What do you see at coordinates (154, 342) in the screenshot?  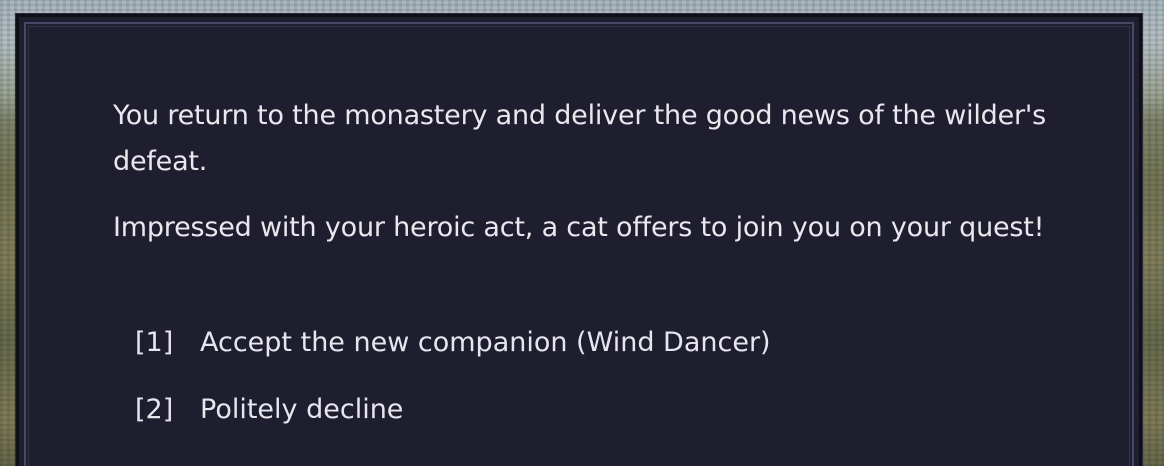 I see `choice-key: [1]` at bounding box center [154, 342].